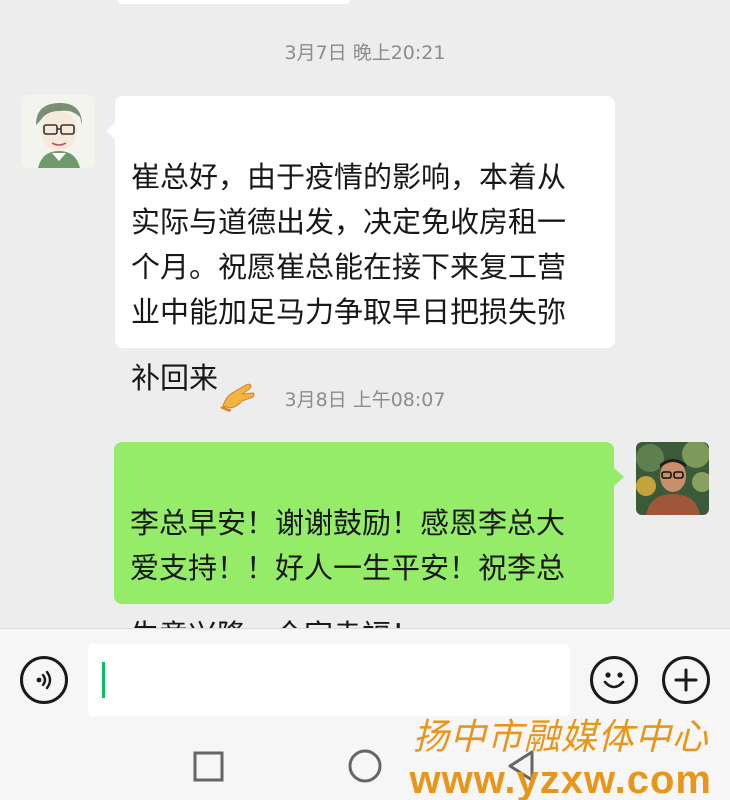  I want to click on text-caret, so click(103, 680).